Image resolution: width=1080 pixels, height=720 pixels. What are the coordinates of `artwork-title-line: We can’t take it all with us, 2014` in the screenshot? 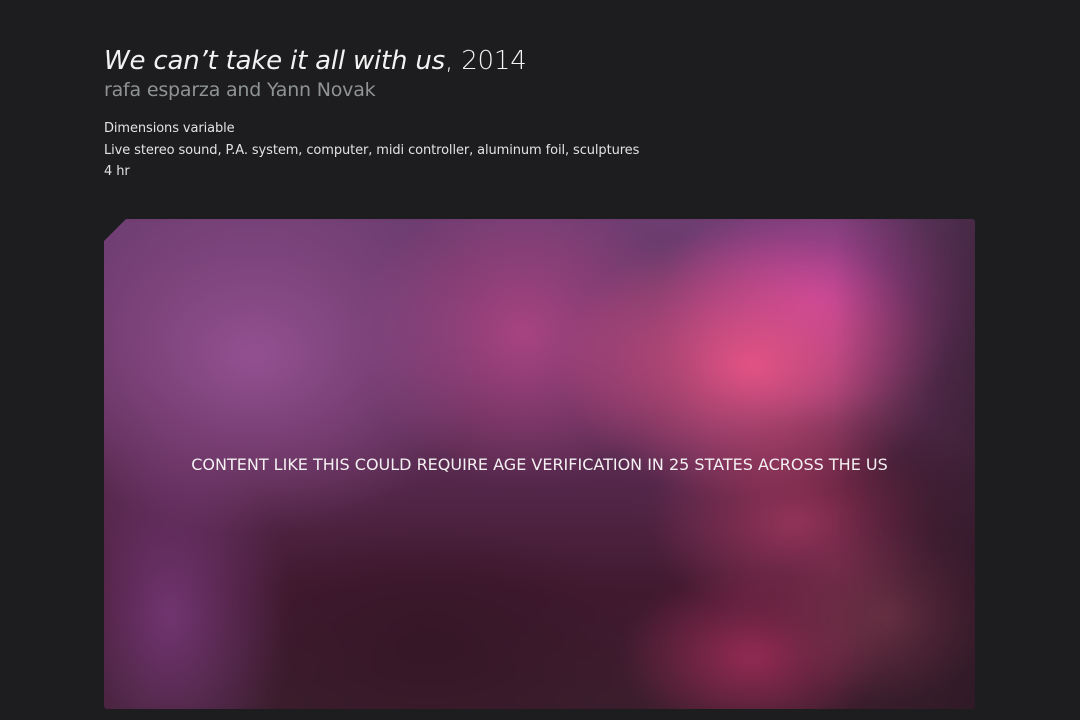 It's located at (540, 61).